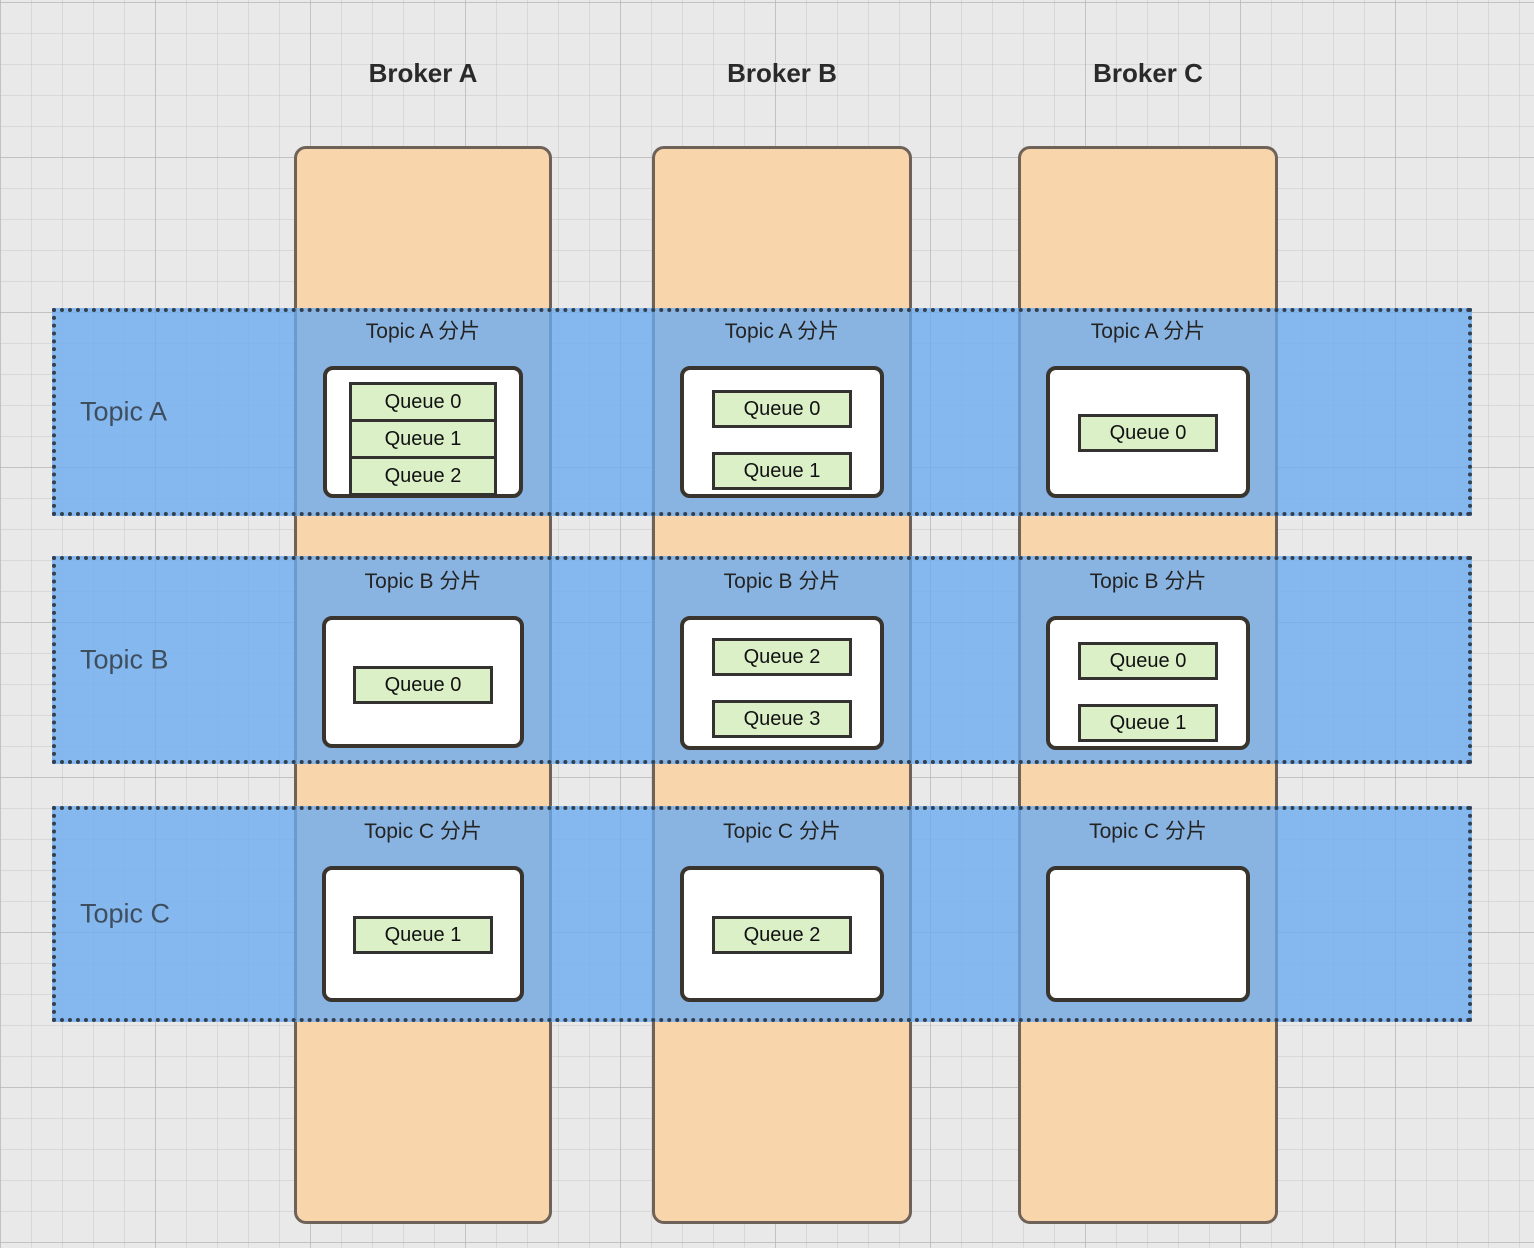 The height and width of the screenshot is (1248, 1534). I want to click on broker-label-b: Broker B, so click(782, 73).